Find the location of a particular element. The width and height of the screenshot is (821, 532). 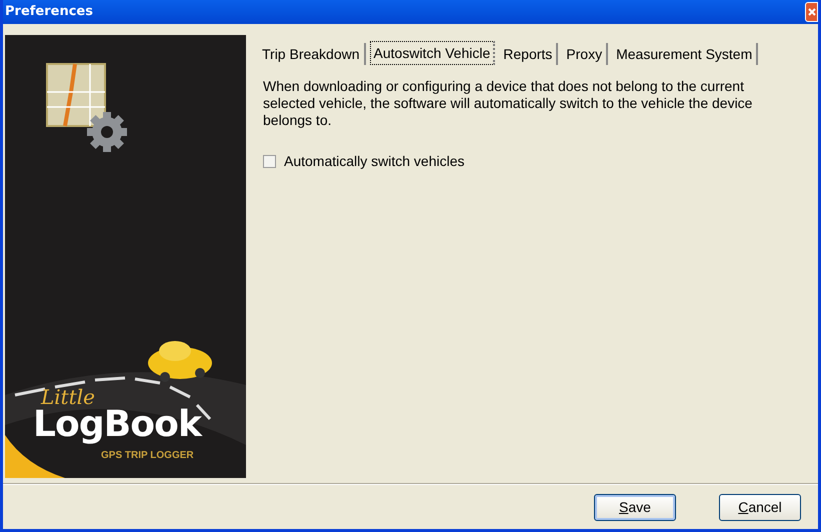

tab: Trip Breakdown is located at coordinates (312, 54).